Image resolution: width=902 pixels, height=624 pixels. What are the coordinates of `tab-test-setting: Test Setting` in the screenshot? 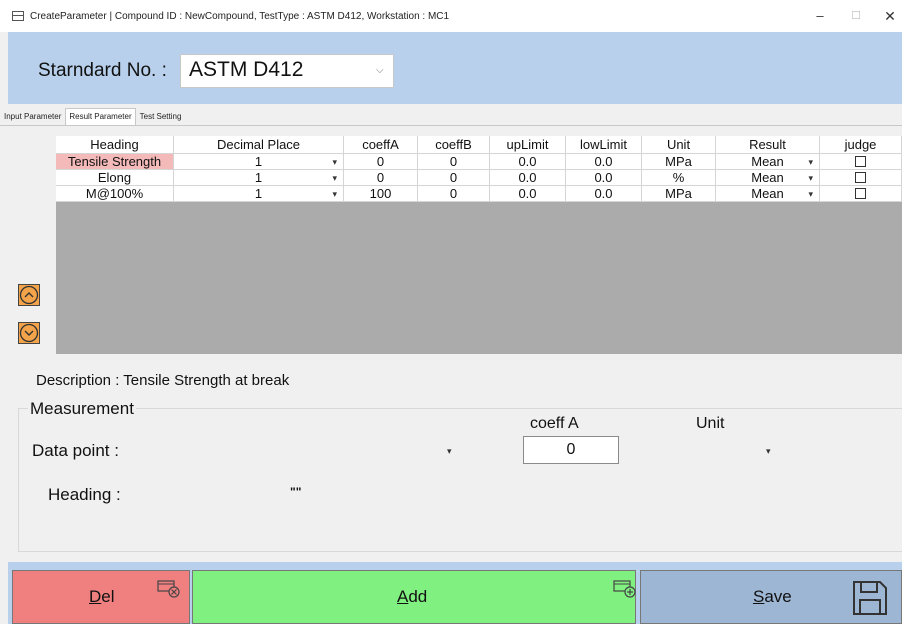 It's located at (160, 117).